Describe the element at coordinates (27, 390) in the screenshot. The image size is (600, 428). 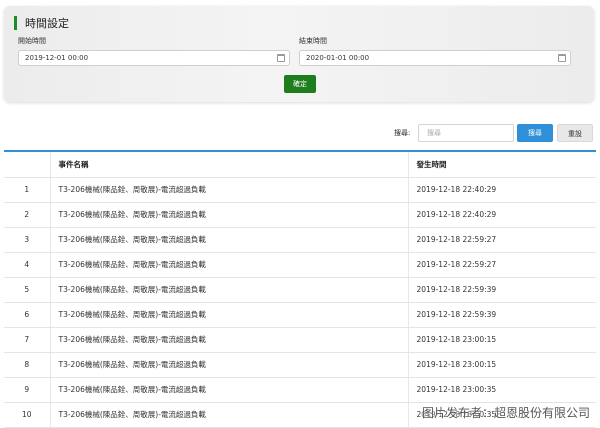
I see `row-index: 9` at that location.